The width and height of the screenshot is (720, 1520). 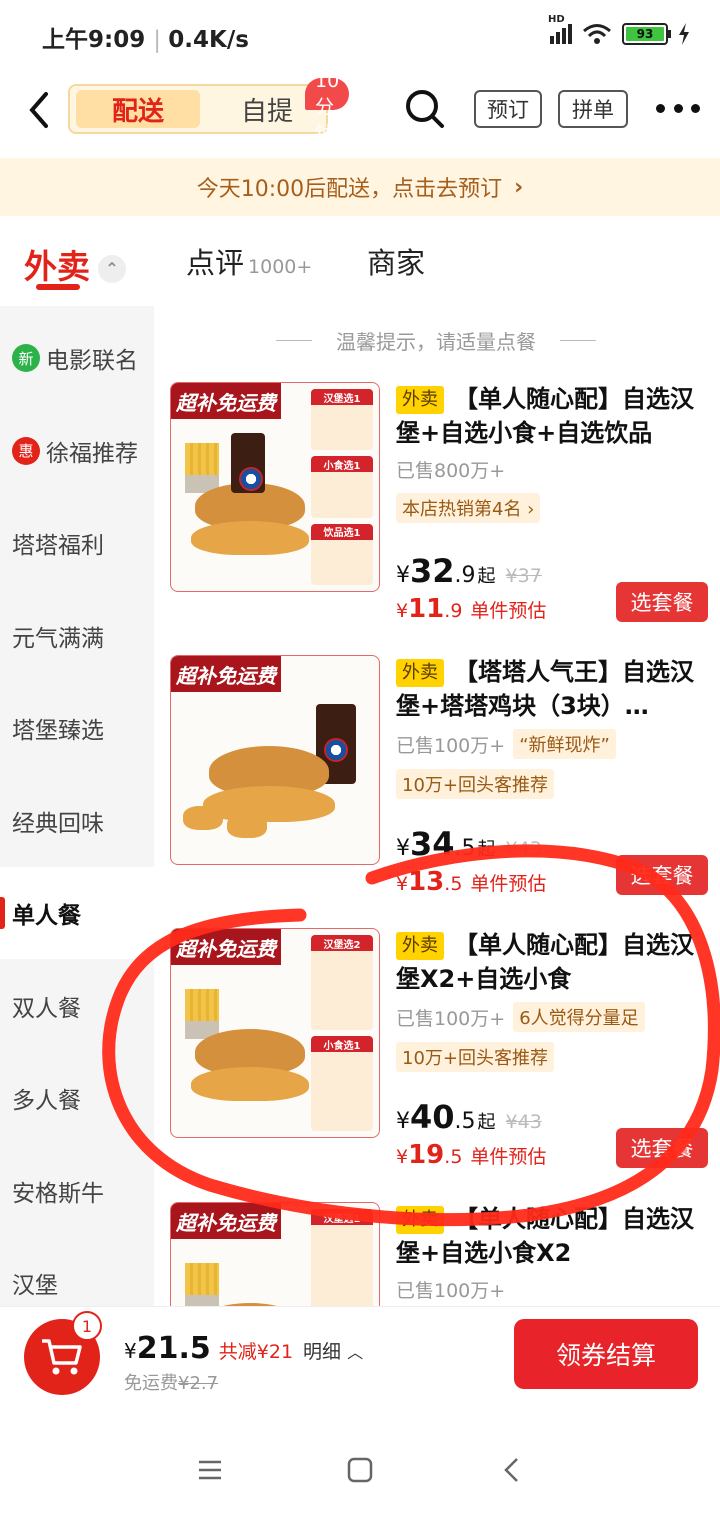 I want to click on mode-delivery-tab: 配送, so click(x=138, y=109).